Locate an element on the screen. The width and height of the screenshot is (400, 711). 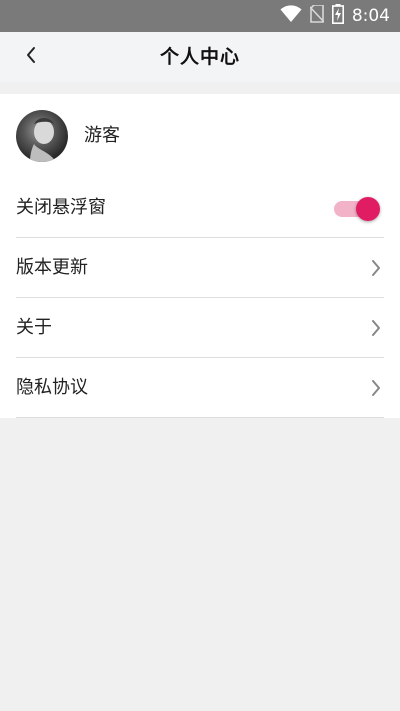
status-icons: 8:04 is located at coordinates (335, 16).